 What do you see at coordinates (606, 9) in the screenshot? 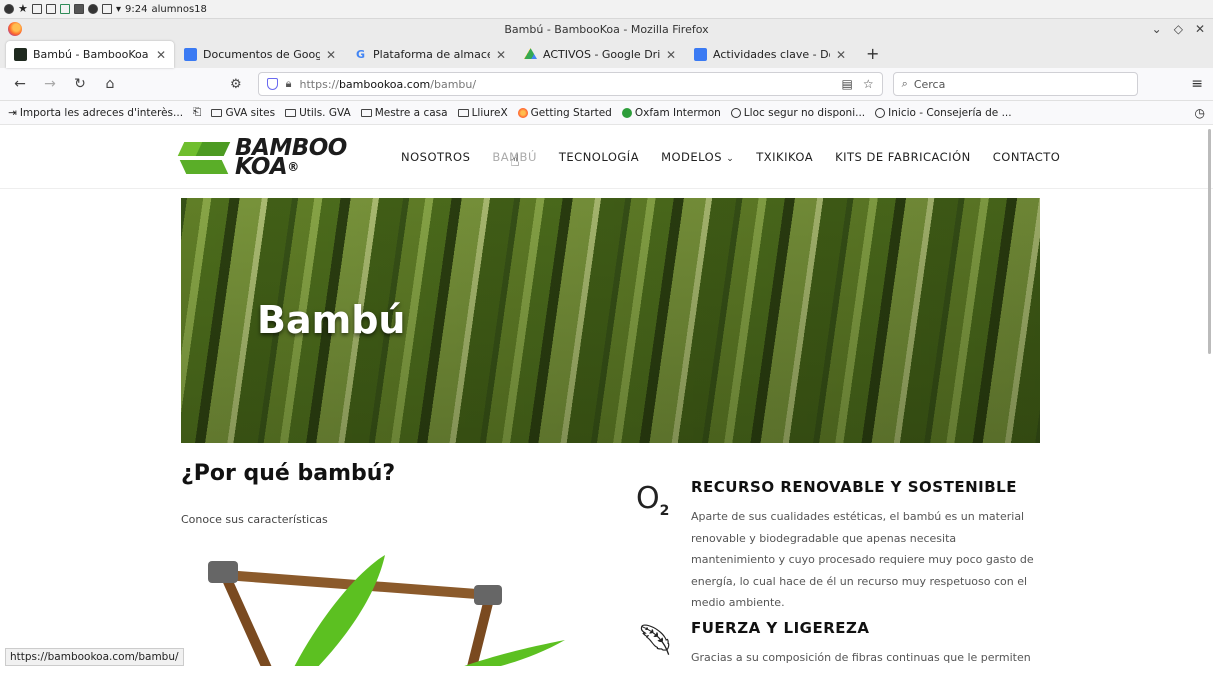
I see `os-top-panel: ★ ▾ 9:24 alumnos18` at bounding box center [606, 9].